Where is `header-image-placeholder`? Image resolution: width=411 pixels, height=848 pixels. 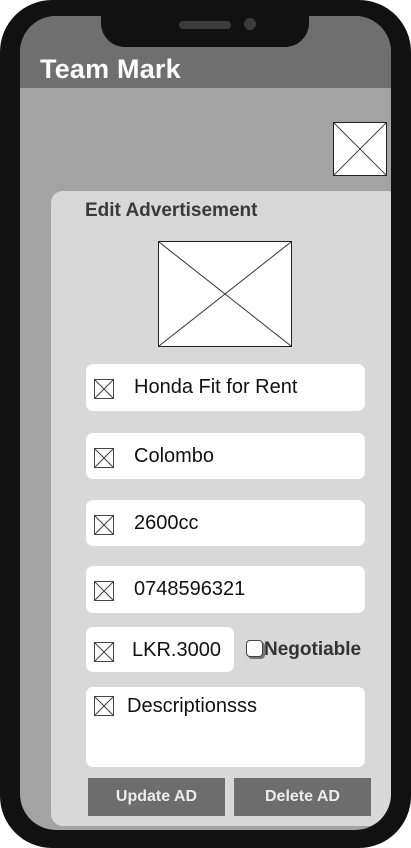
header-image-placeholder is located at coordinates (360, 149).